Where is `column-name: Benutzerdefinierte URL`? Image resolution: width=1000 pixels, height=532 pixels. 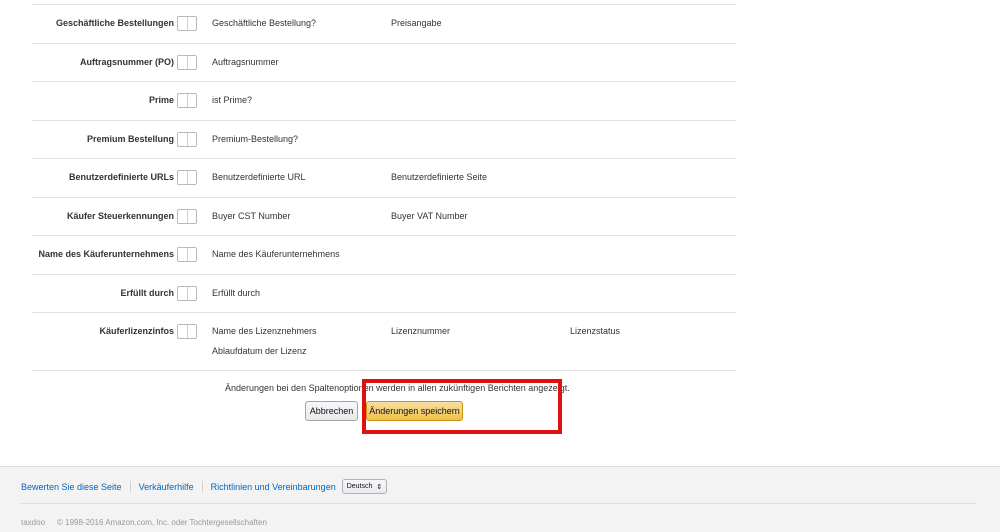
column-name: Benutzerdefinierte URL is located at coordinates (259, 177).